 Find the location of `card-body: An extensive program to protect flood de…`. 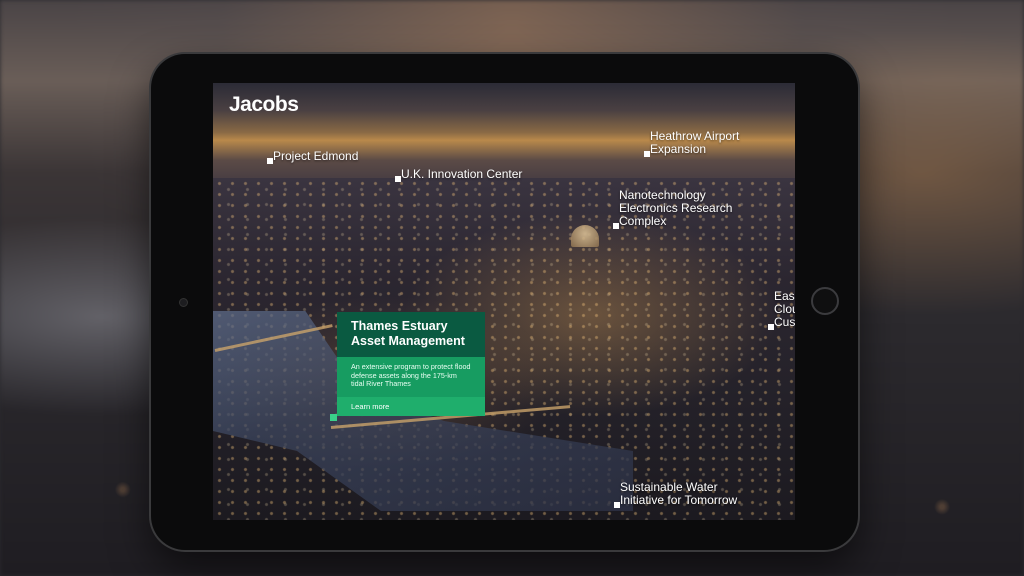

card-body: An extensive program to protect flood de… is located at coordinates (411, 386).